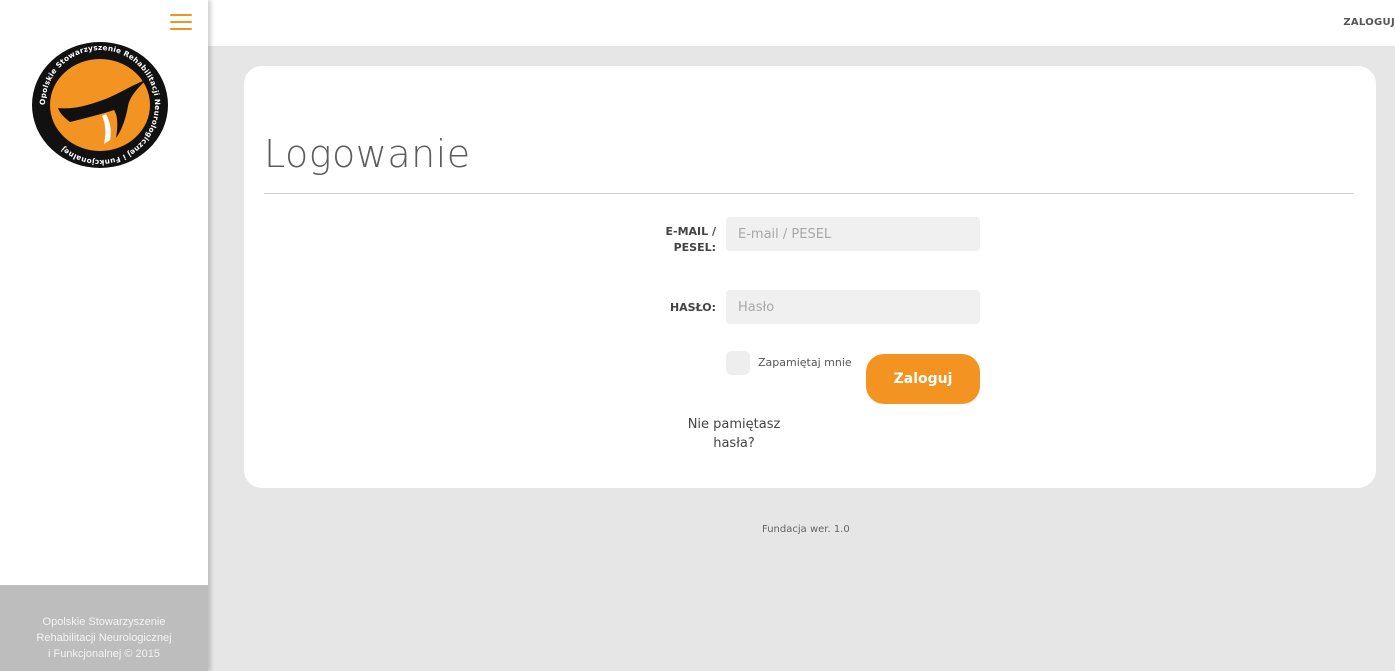 This screenshot has height=671, width=1395. Describe the element at coordinates (692, 307) in the screenshot. I see `password-label: HASŁO:` at that location.